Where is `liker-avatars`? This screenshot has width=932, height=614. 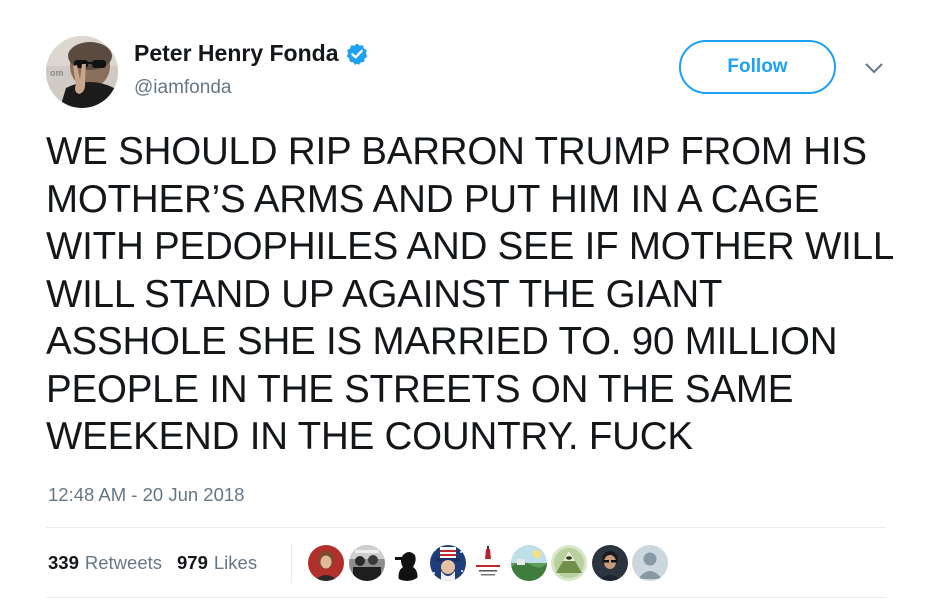
liker-avatars is located at coordinates (490, 563).